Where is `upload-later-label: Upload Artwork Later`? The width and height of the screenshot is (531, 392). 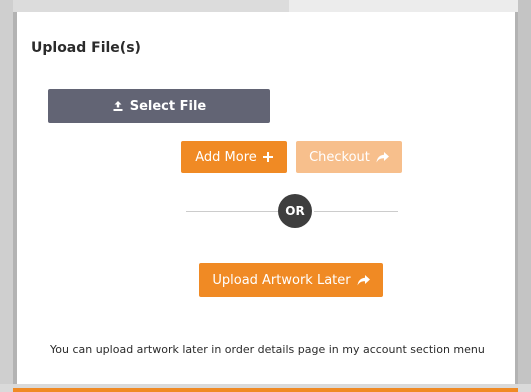 upload-later-label: Upload Artwork Later is located at coordinates (281, 280).